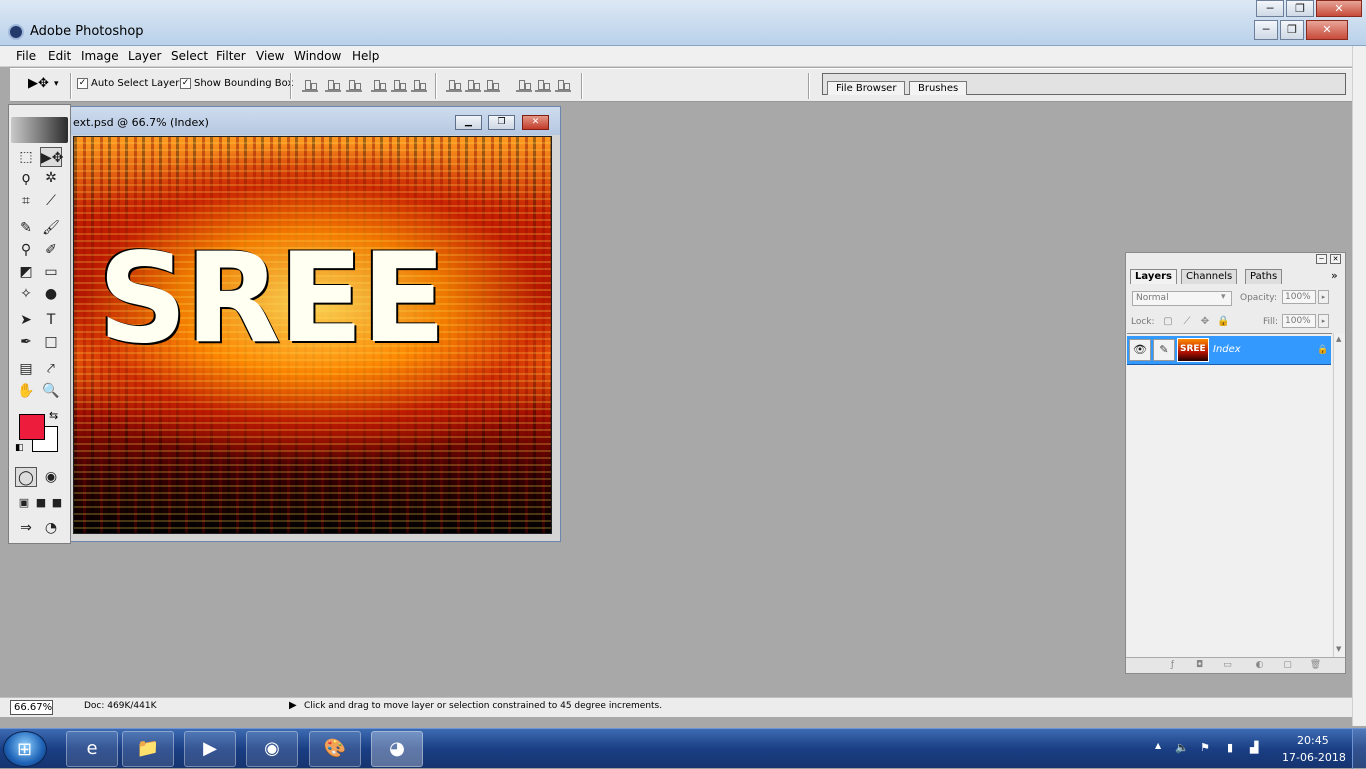 This screenshot has width=1366, height=769. I want to click on document-size: Doc: 469K/441K, so click(120, 706).